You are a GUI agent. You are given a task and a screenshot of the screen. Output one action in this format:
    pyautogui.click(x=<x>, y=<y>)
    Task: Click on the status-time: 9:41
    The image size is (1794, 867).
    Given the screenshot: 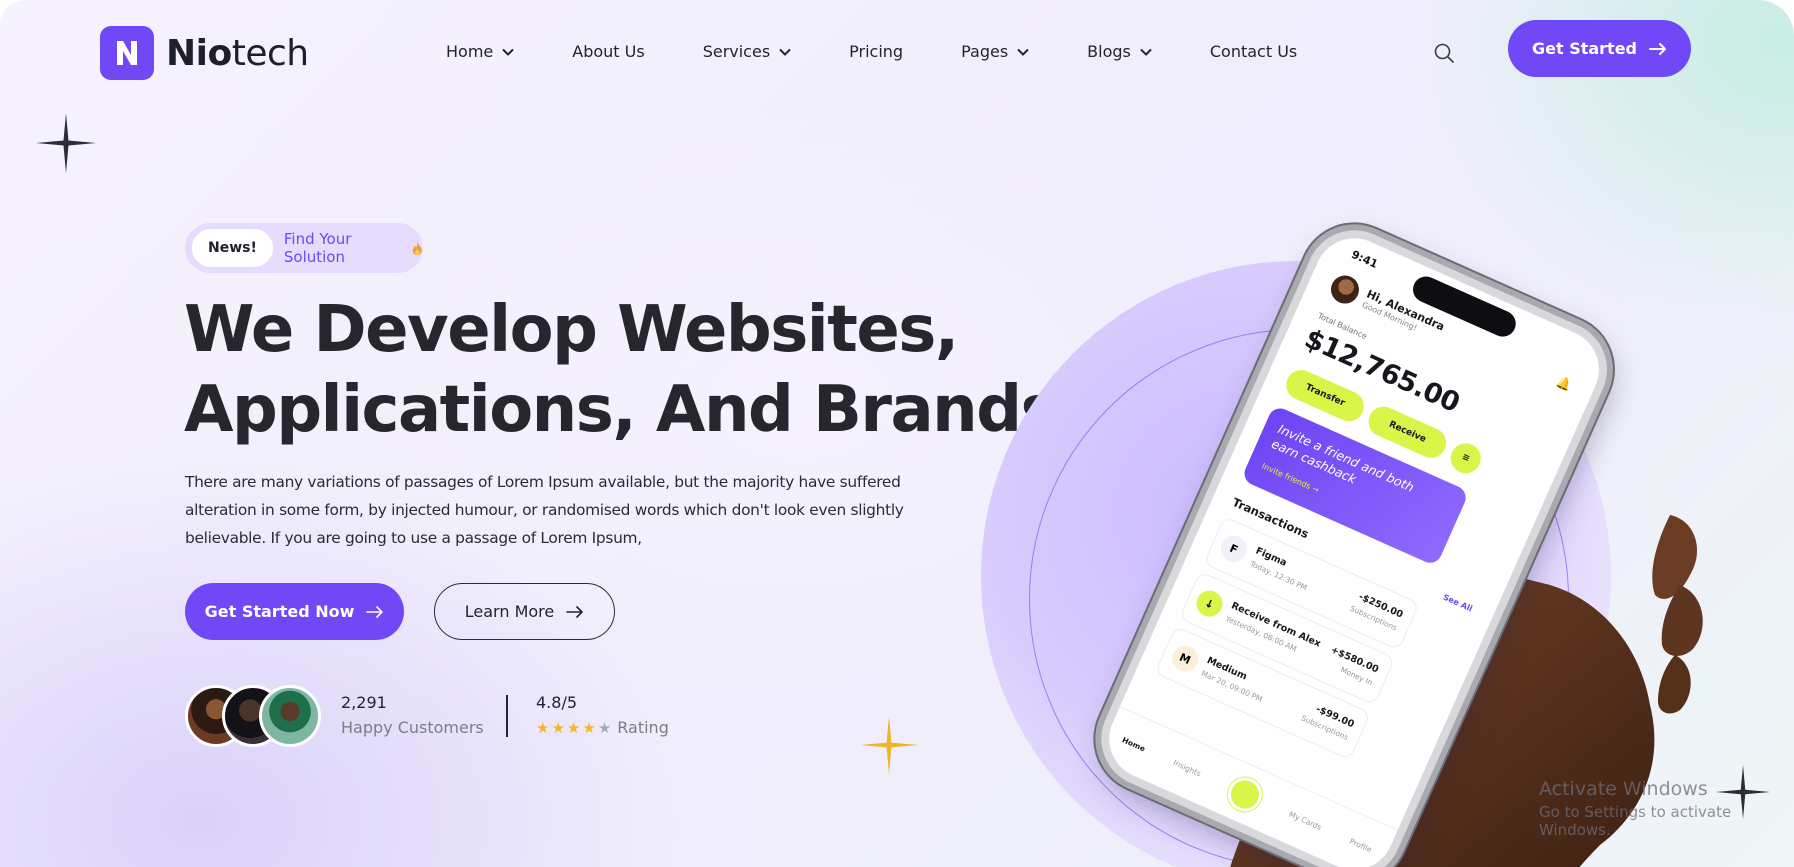 What is the action you would take?
    pyautogui.click(x=1364, y=259)
    